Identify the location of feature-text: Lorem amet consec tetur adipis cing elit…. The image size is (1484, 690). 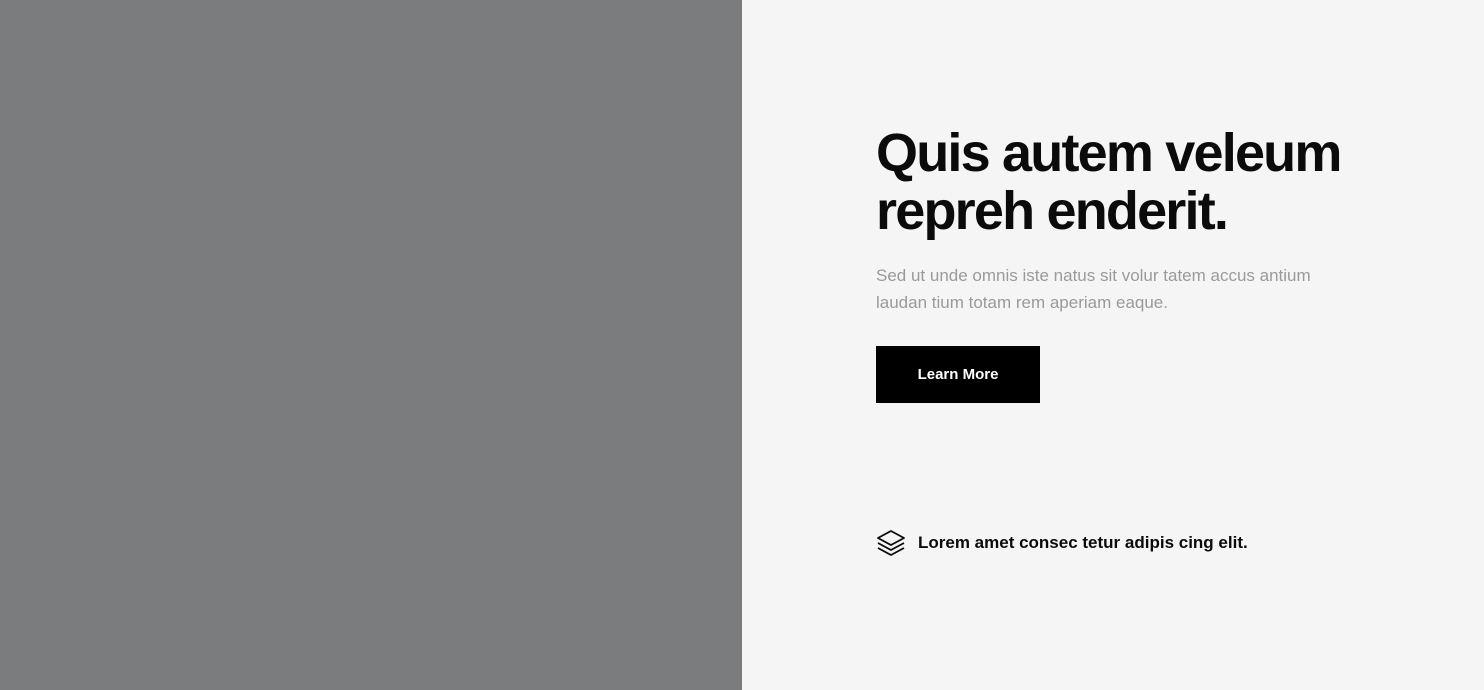
(1083, 542).